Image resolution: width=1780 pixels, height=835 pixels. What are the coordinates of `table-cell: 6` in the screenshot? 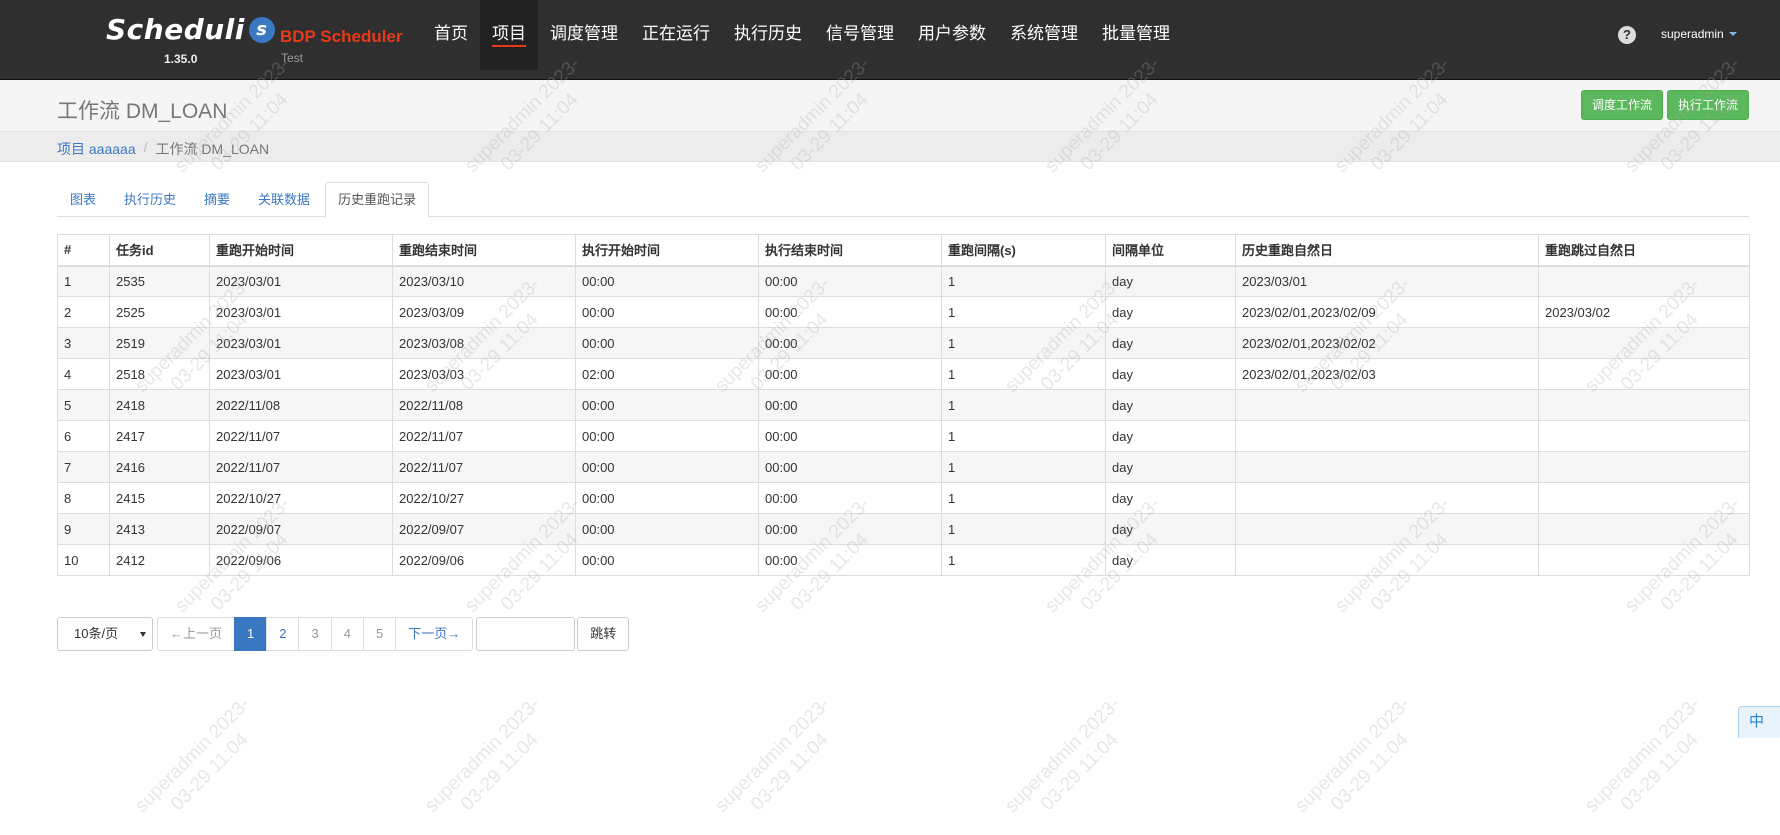 It's located at (83, 436).